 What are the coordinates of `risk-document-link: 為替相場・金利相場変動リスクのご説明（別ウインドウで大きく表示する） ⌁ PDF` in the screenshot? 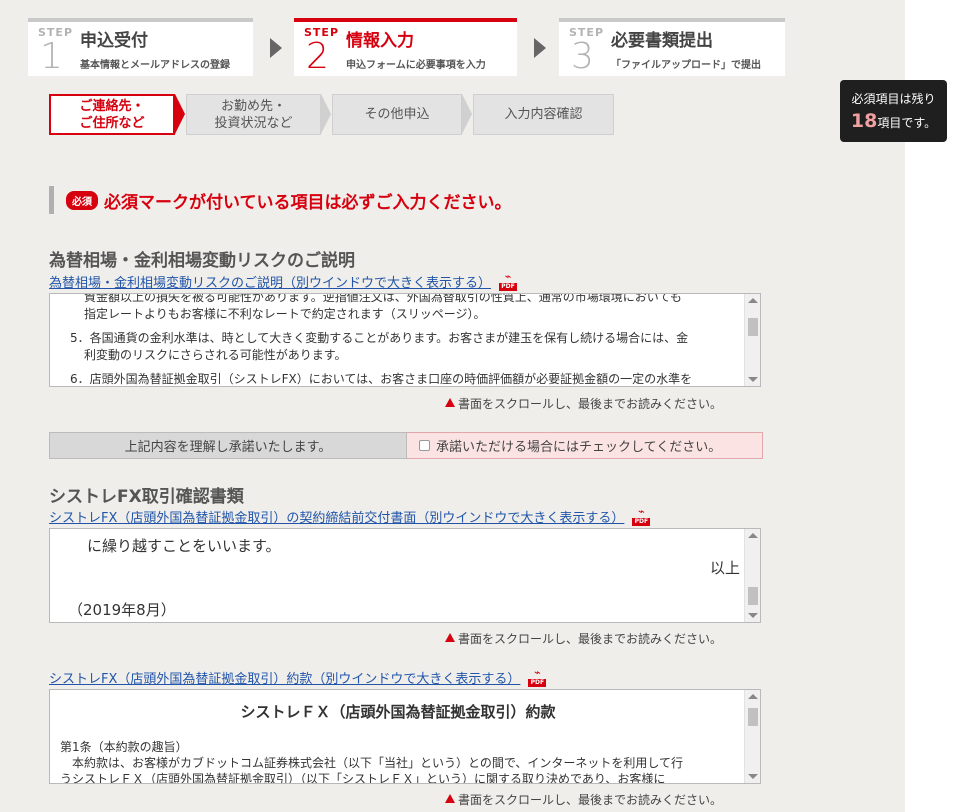 It's located at (283, 281).